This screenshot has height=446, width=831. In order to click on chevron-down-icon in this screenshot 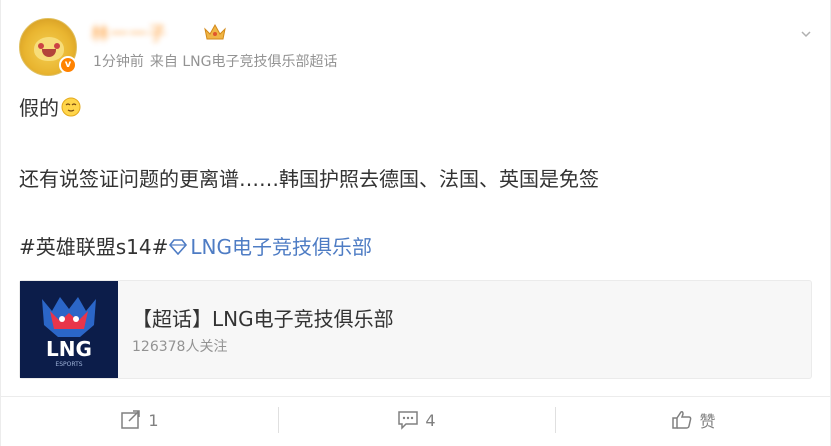, I will do `click(806, 34)`.